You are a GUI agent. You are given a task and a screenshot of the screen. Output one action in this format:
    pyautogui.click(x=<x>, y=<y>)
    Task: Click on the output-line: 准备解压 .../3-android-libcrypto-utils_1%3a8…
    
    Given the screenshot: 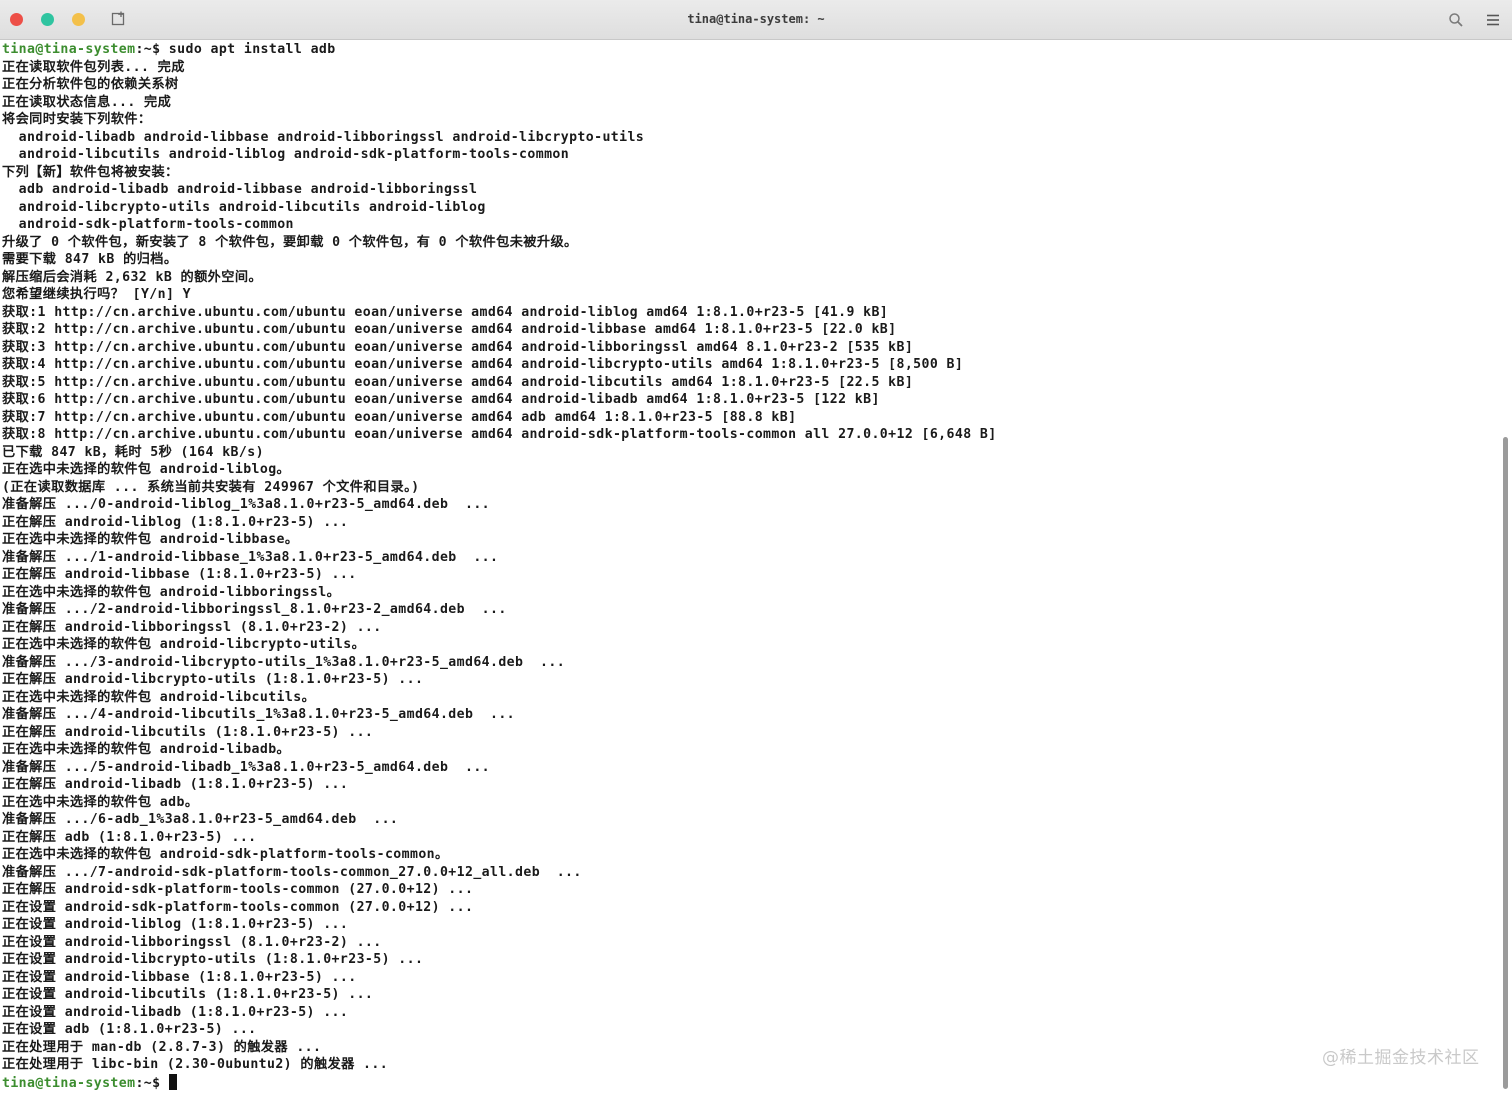 What is the action you would take?
    pyautogui.click(x=284, y=662)
    